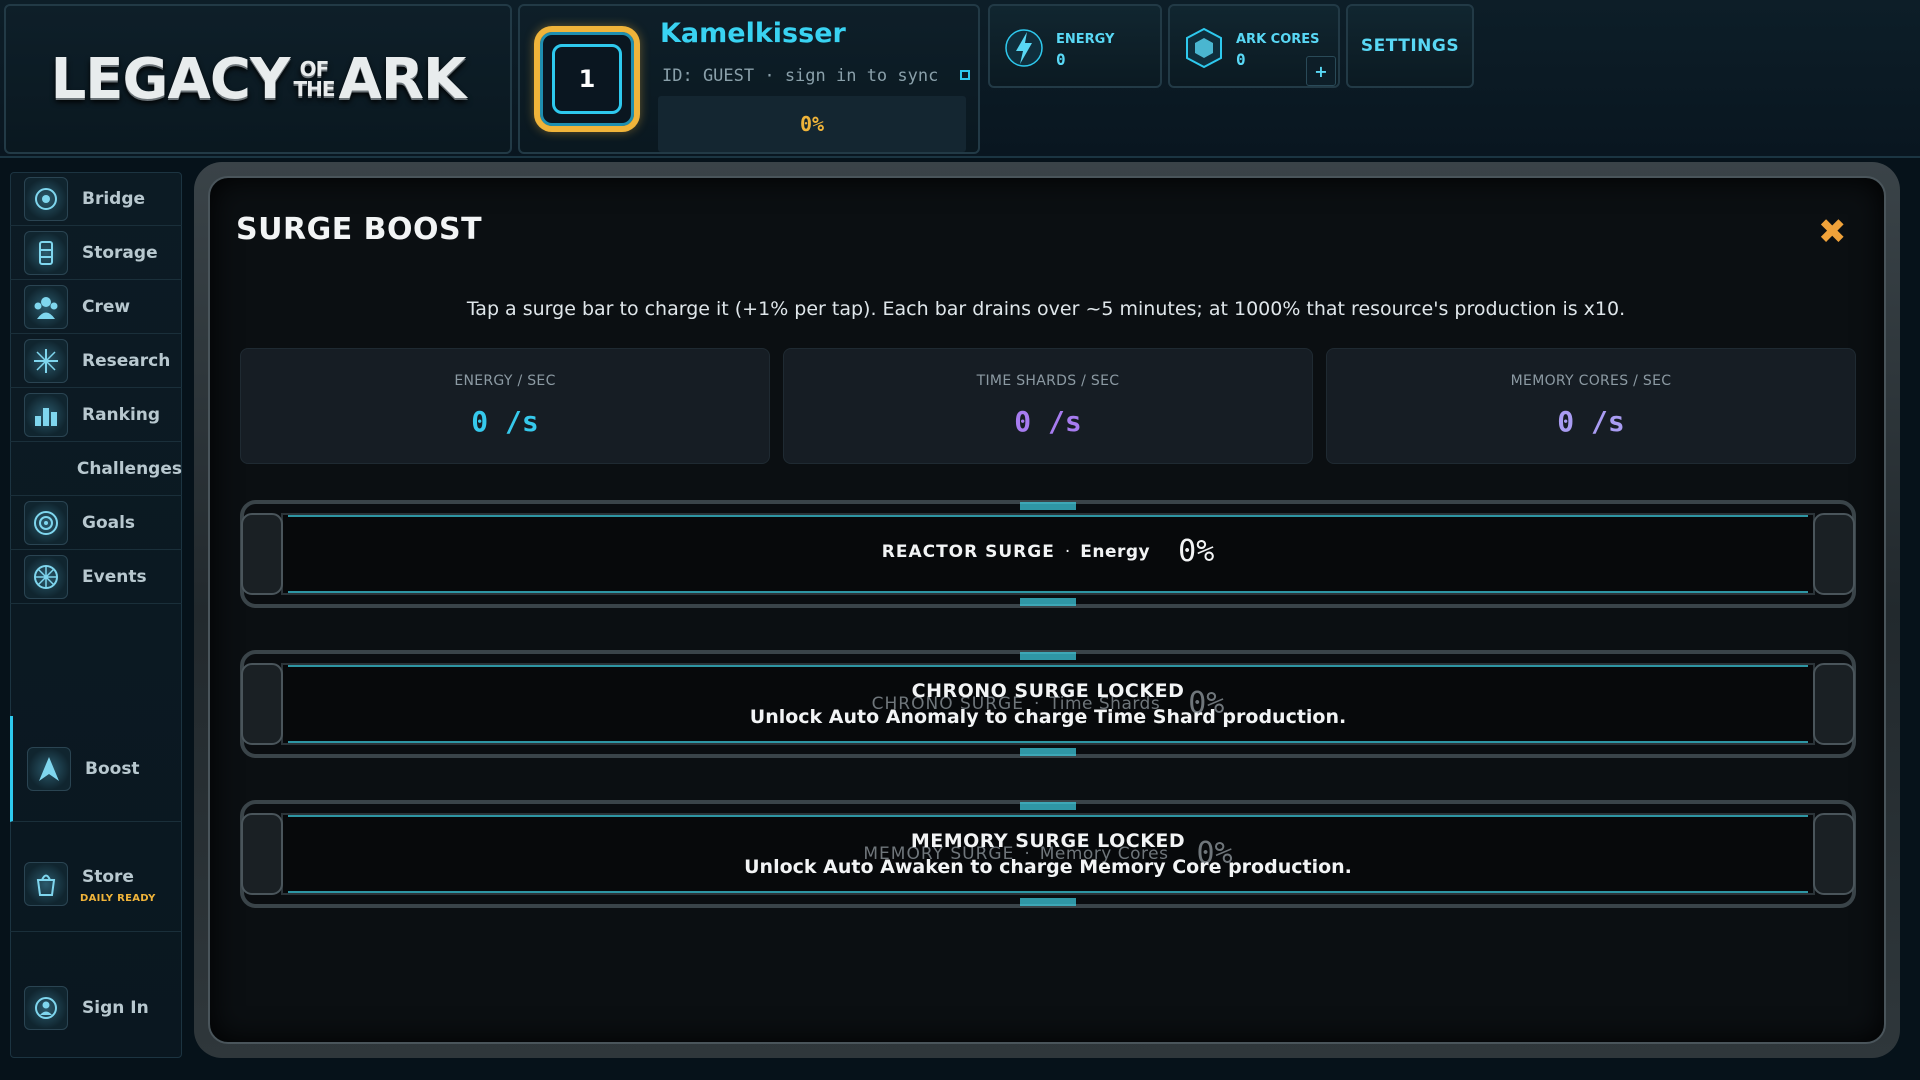 This screenshot has width=1920, height=1080. I want to click on reactor-surge-bar: REACTOR SURGE · Energy 0%, so click(1048, 554).